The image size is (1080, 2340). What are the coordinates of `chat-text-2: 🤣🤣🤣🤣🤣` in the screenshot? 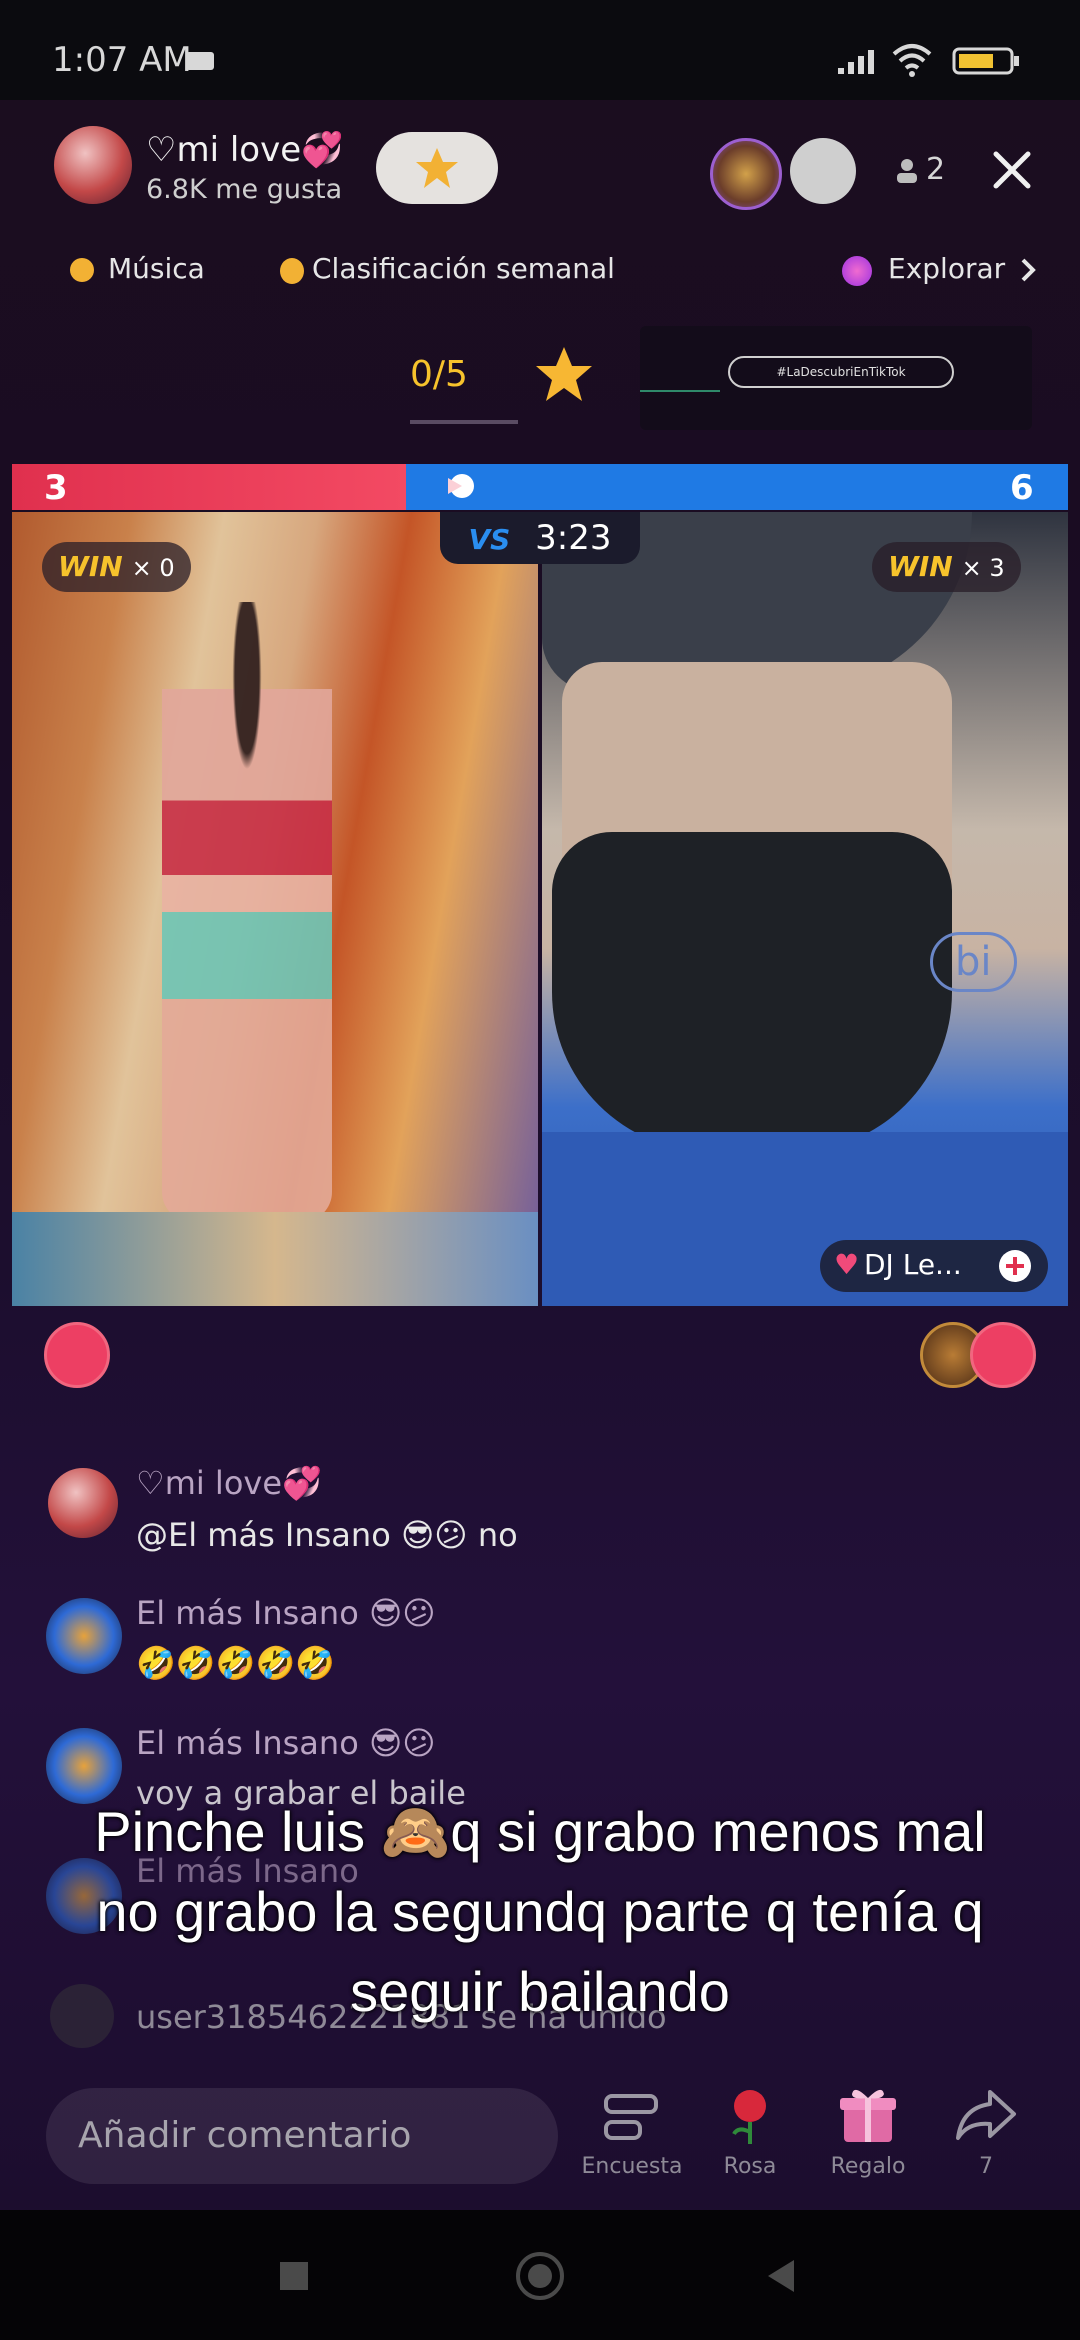 It's located at (236, 1663).